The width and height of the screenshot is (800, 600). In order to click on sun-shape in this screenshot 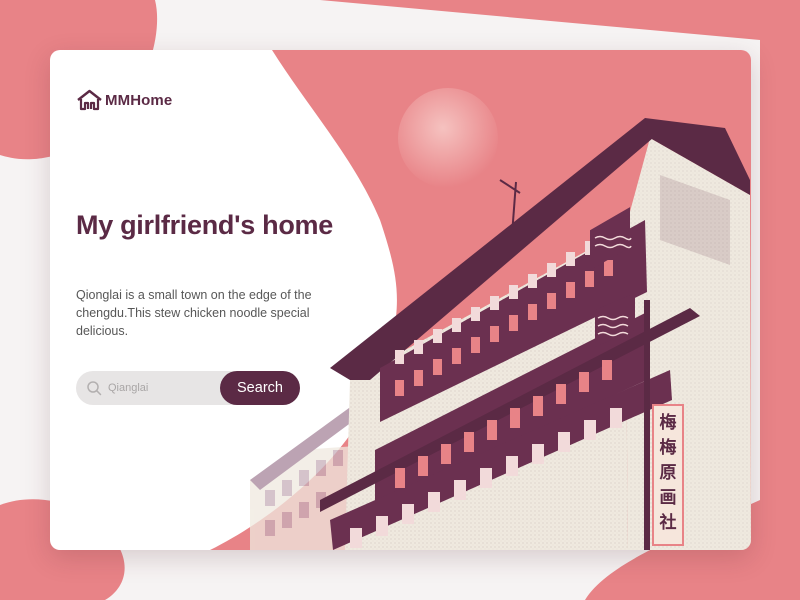, I will do `click(448, 138)`.